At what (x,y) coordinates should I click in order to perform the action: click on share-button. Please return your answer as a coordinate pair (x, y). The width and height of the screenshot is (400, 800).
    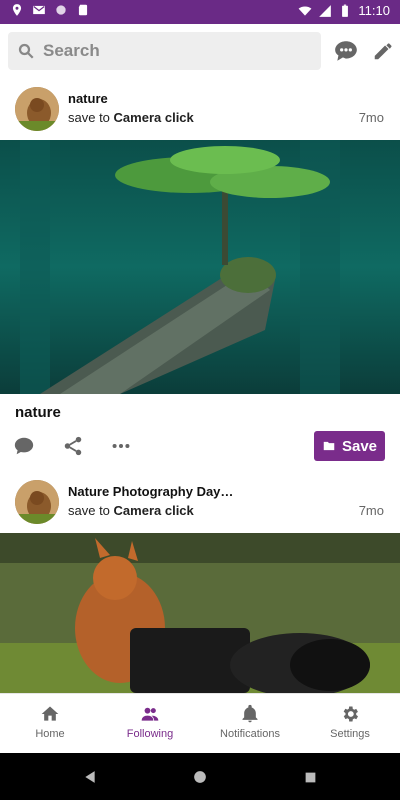
    Looking at the image, I should click on (73, 446).